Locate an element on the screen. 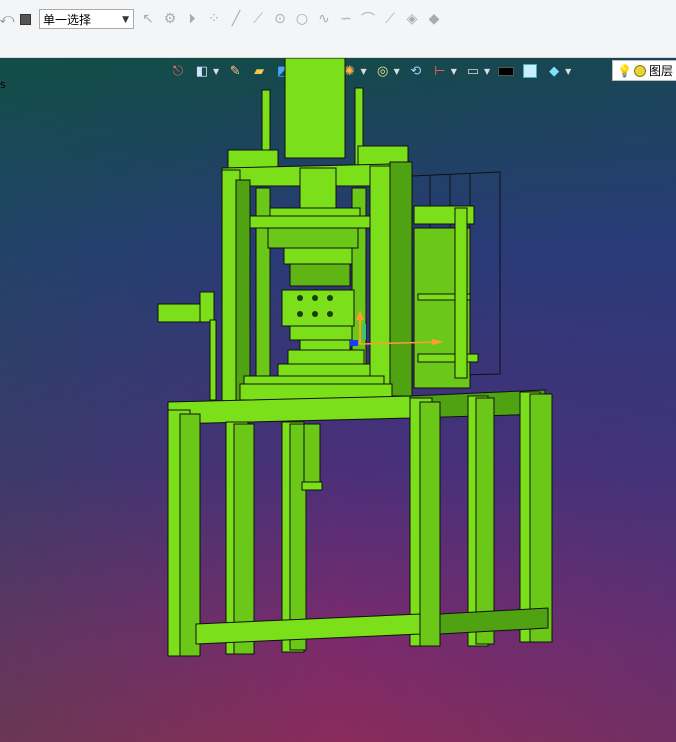  circle-center-icon: ⊙ is located at coordinates (280, 19).